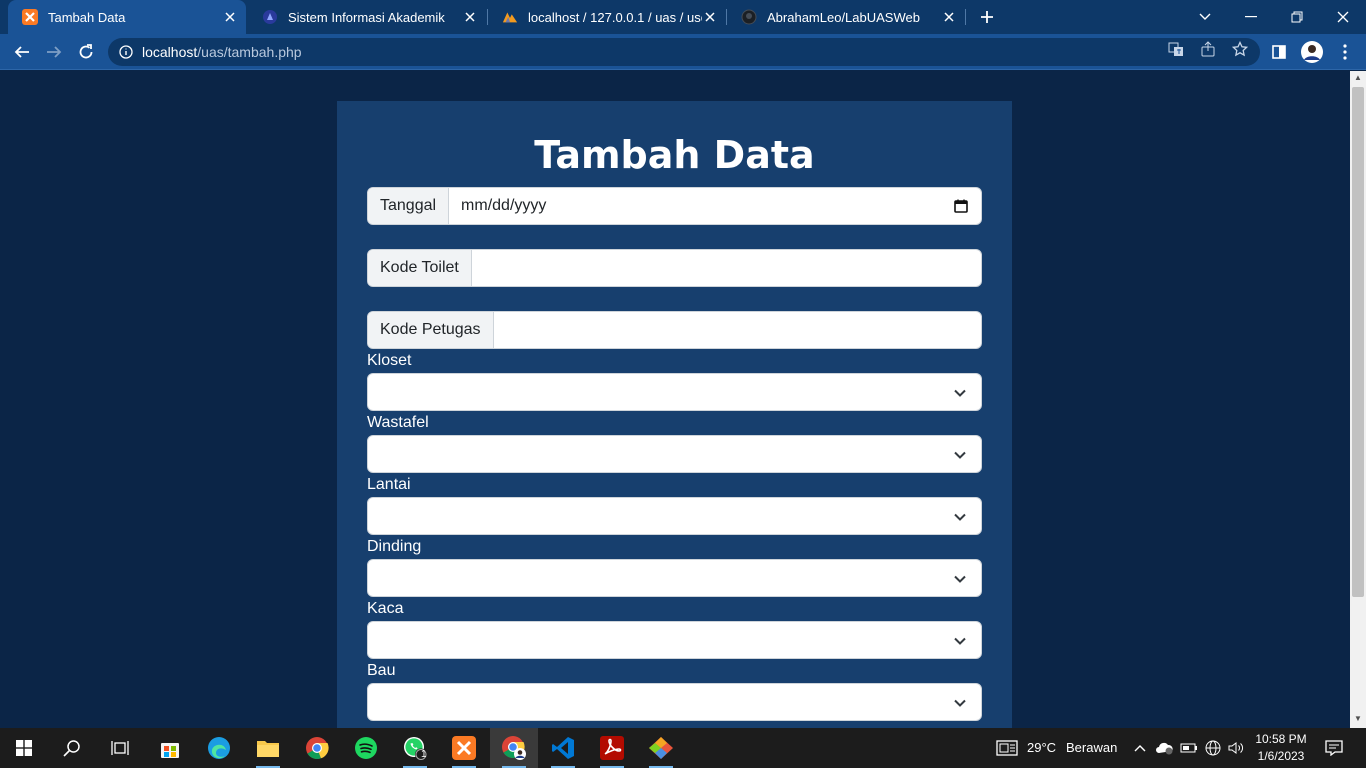  What do you see at coordinates (615, 17) in the screenshot?
I see `tab-title: localhost / 127.0.0.1 / uas / users` at bounding box center [615, 17].